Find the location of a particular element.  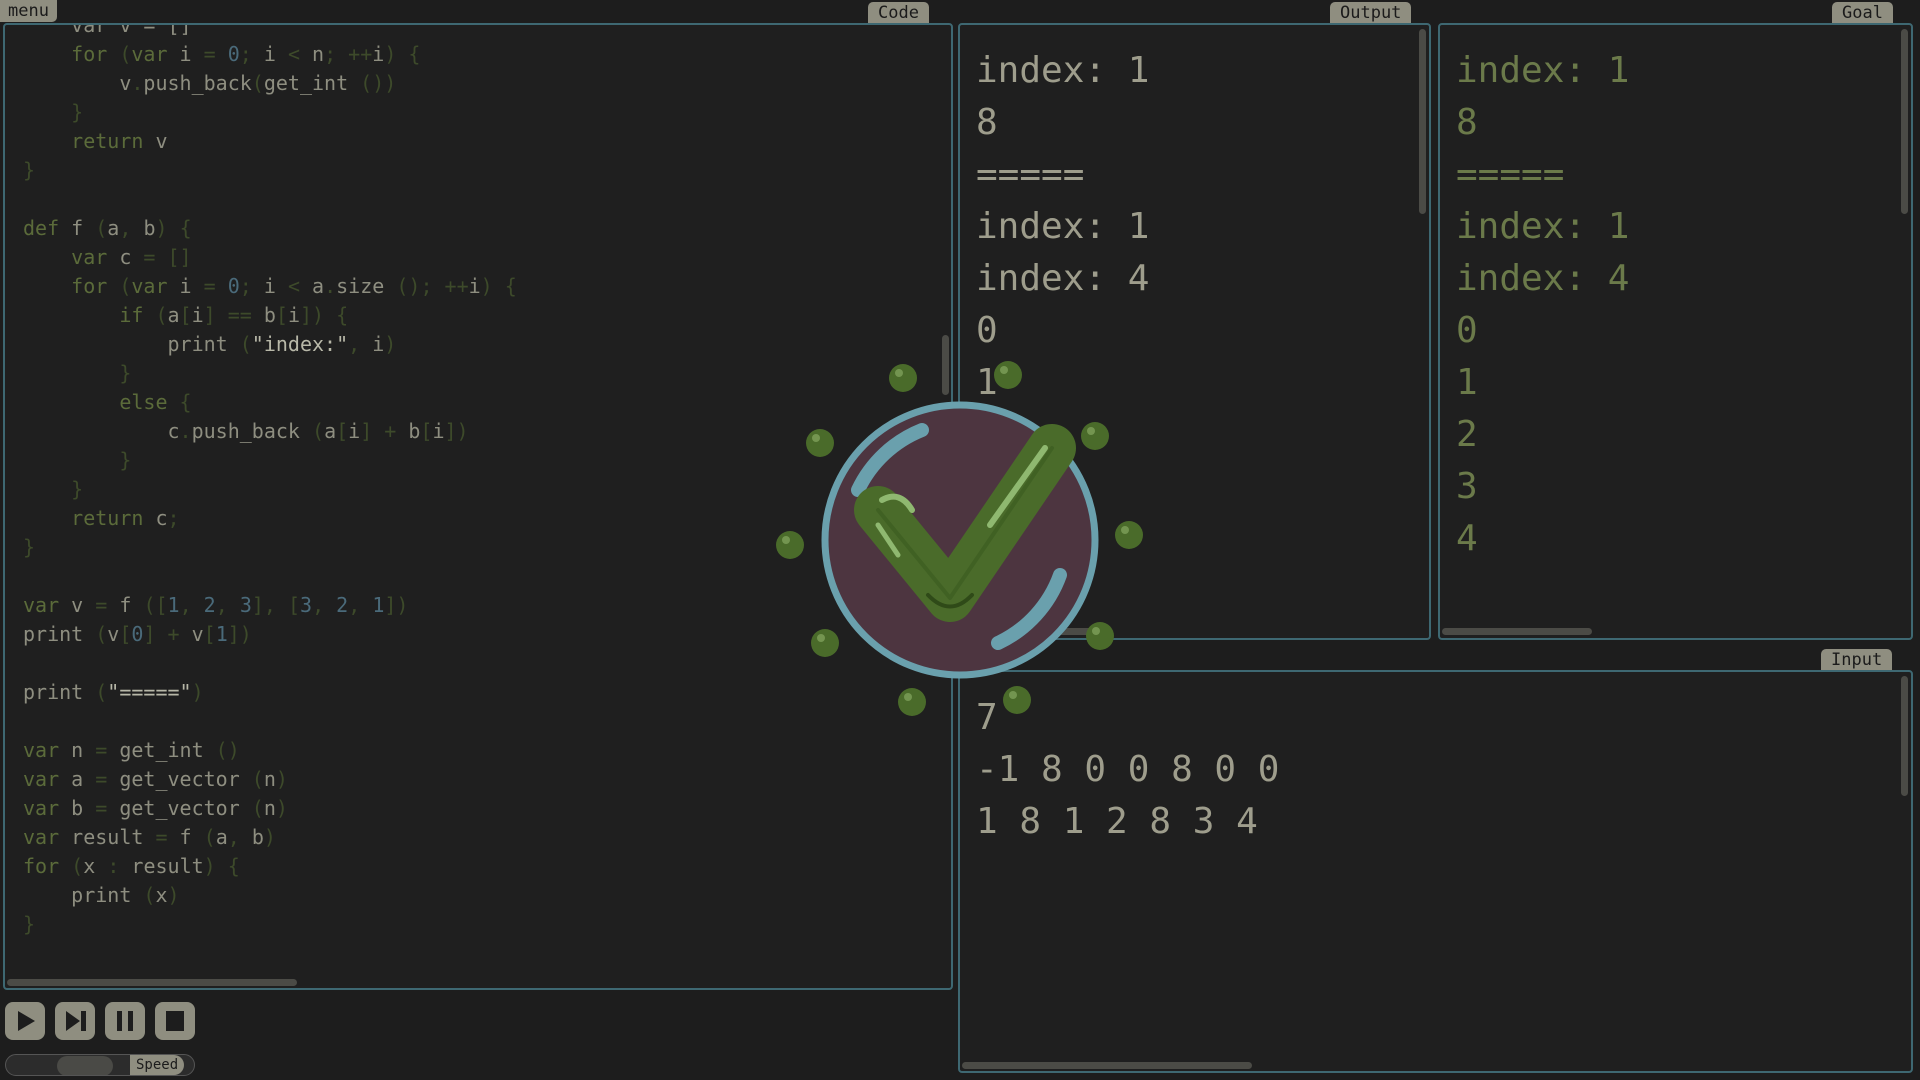

stop-button is located at coordinates (175, 1021).